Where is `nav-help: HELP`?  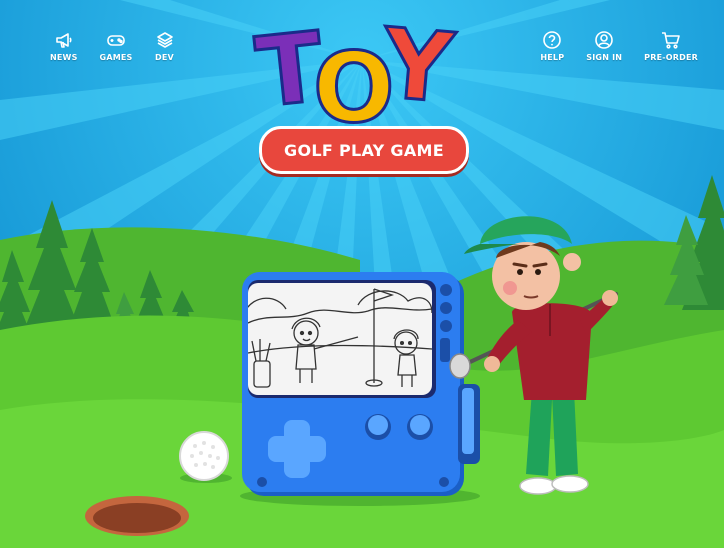 nav-help: HELP is located at coordinates (552, 46).